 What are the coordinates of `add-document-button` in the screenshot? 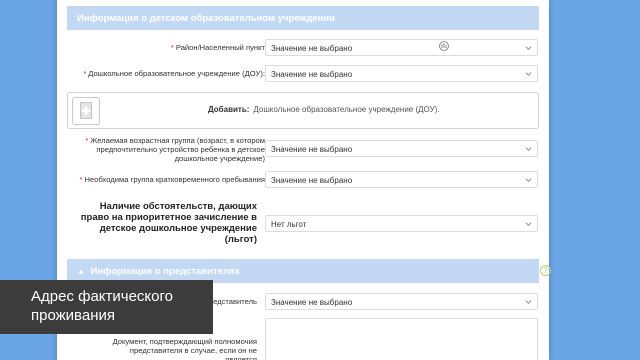 It's located at (86, 111).